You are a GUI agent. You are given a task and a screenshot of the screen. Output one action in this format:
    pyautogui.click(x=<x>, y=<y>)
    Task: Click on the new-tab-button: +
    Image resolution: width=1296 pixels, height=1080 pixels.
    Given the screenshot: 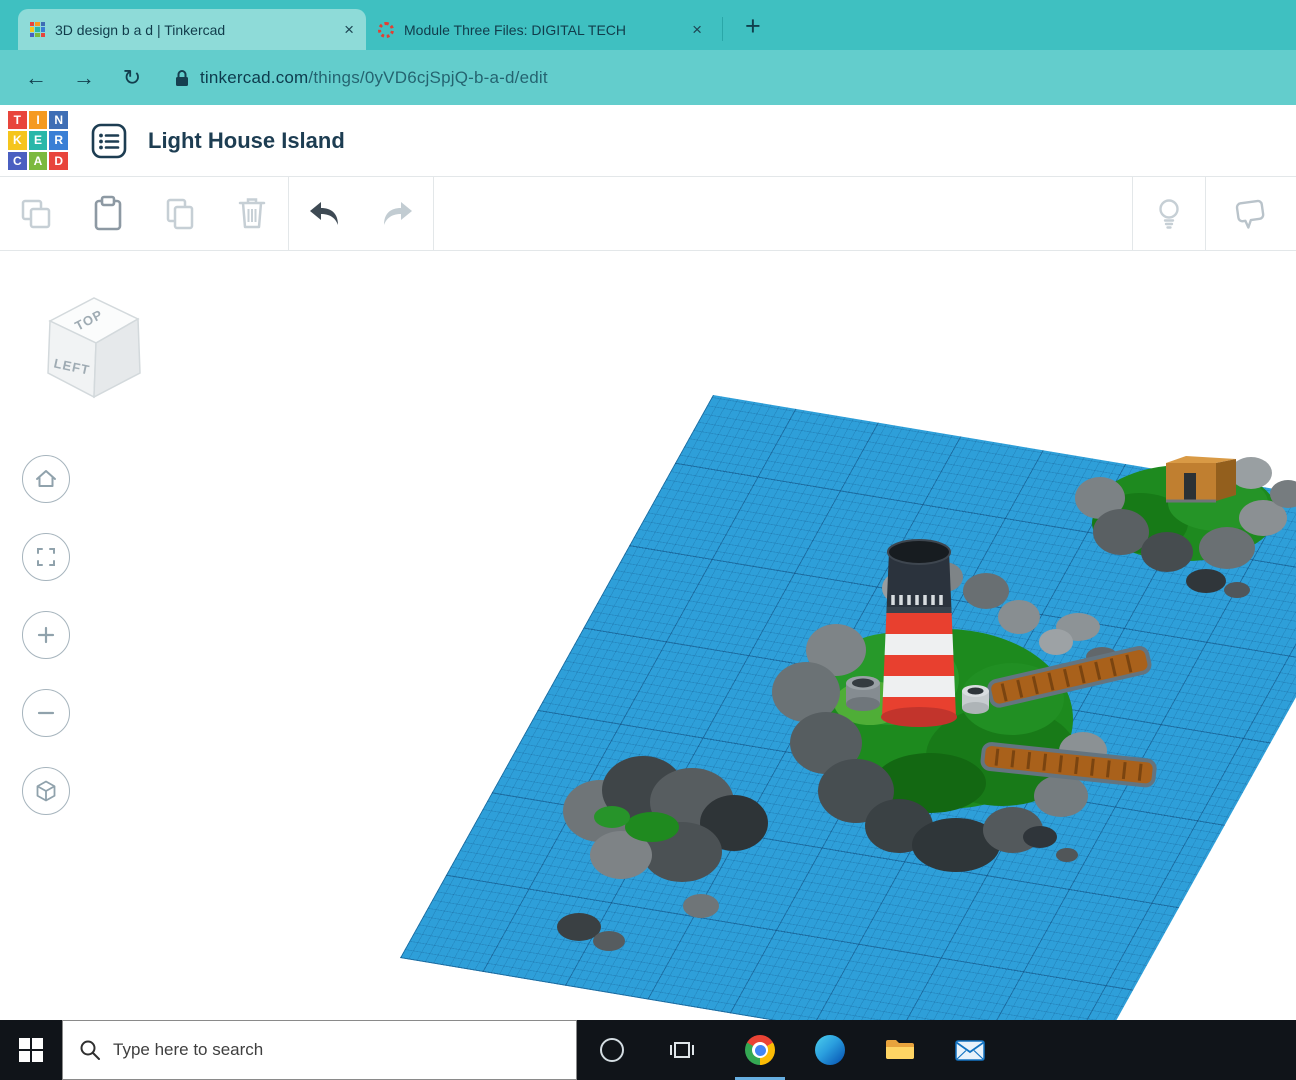 What is the action you would take?
    pyautogui.click(x=753, y=26)
    